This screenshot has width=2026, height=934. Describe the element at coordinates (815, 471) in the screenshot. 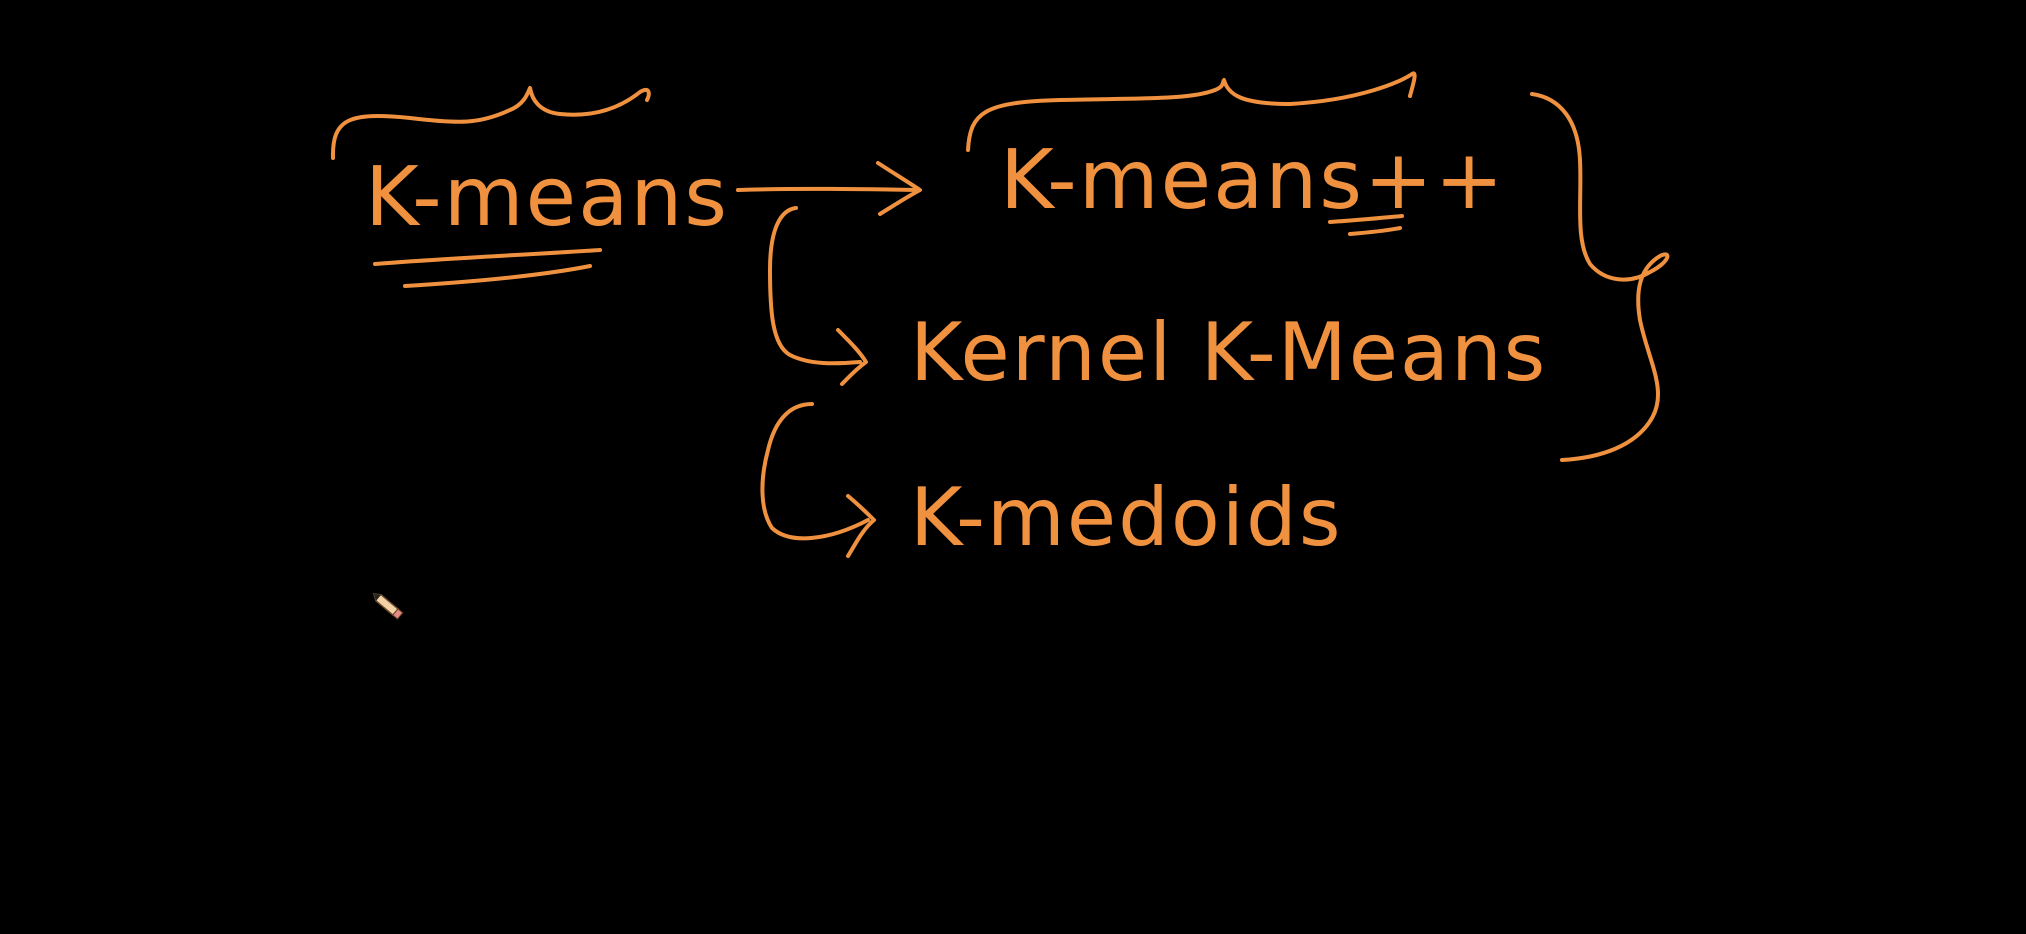

I see `curved-arrow-to-kmedoids` at that location.